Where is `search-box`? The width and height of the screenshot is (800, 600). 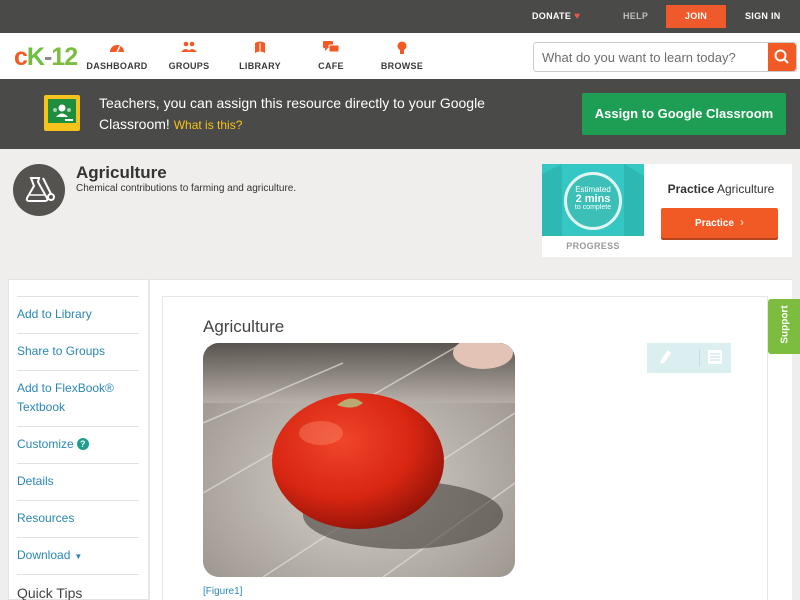 search-box is located at coordinates (665, 57).